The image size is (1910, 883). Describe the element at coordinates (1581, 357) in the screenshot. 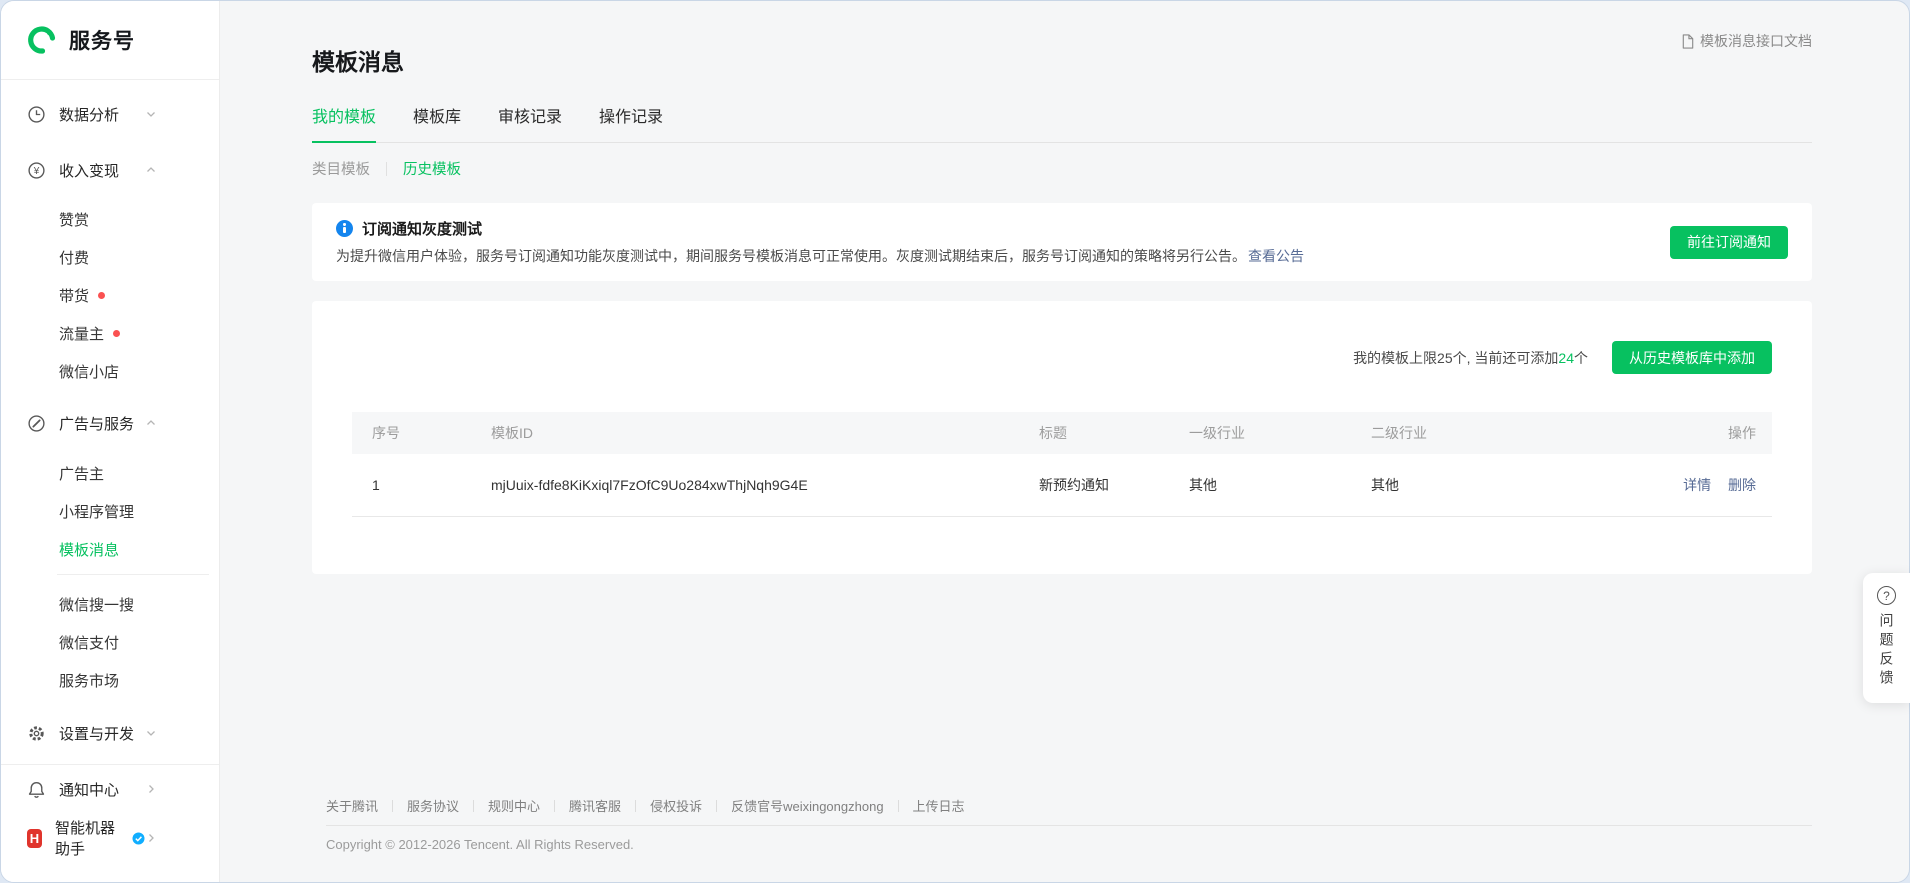

I see `limit-suffix: 个` at that location.